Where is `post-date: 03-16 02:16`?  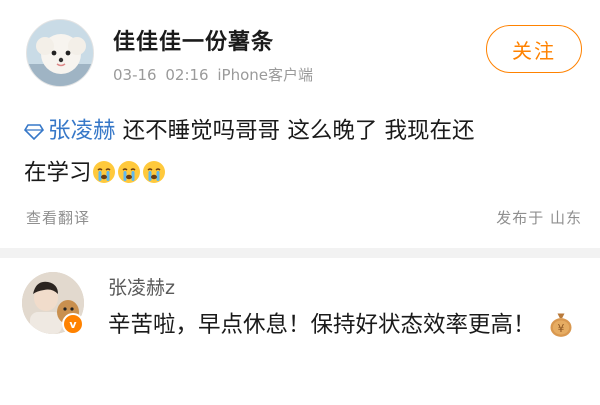 post-date: 03-16 02:16 is located at coordinates (161, 75).